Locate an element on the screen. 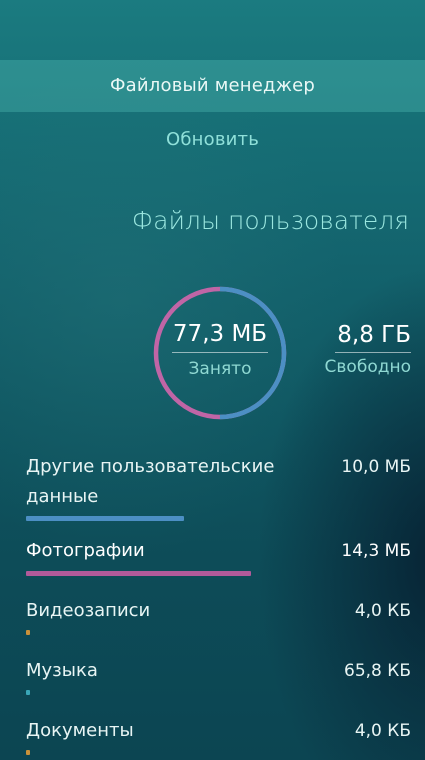 This screenshot has height=760, width=425. category-label: Музыка is located at coordinates (62, 670).